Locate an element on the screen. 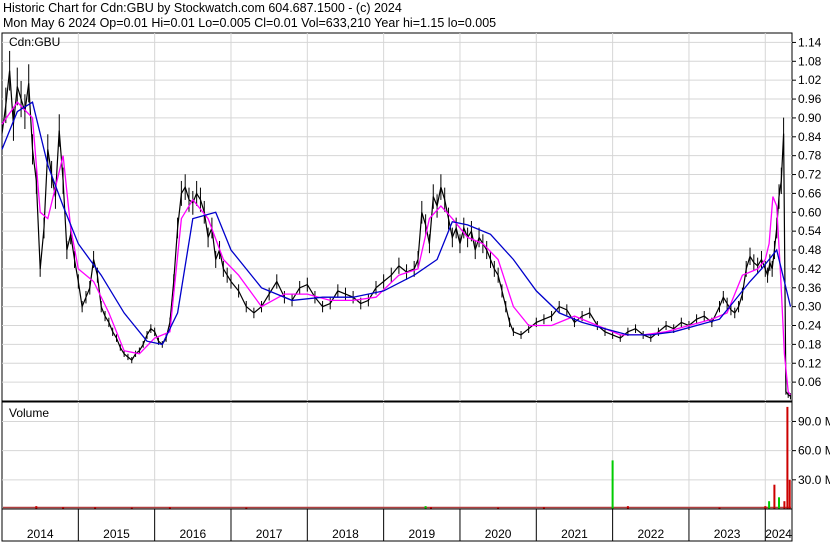 Image resolution: width=830 pixels, height=543 pixels. price-y-tick-label: 0.12 is located at coordinates (810, 363).